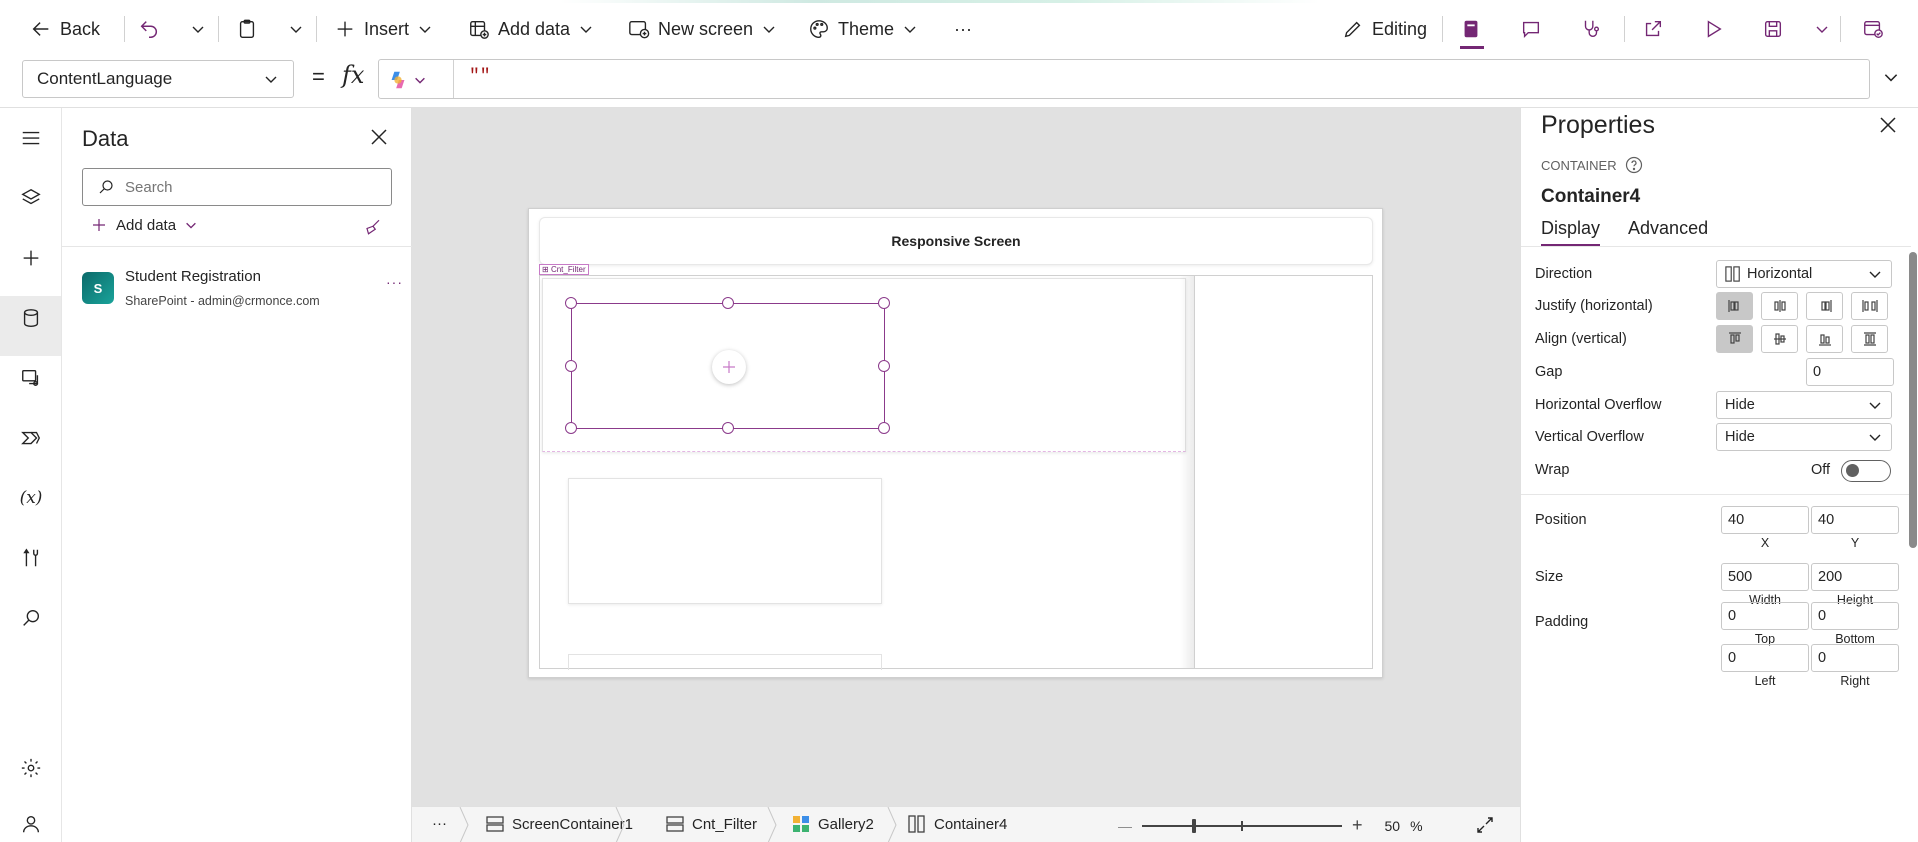 Image resolution: width=1918 pixels, height=842 pixels. What do you see at coordinates (711, 824) in the screenshot?
I see `breadcrumb-cnt-filter: Cnt_Filter` at bounding box center [711, 824].